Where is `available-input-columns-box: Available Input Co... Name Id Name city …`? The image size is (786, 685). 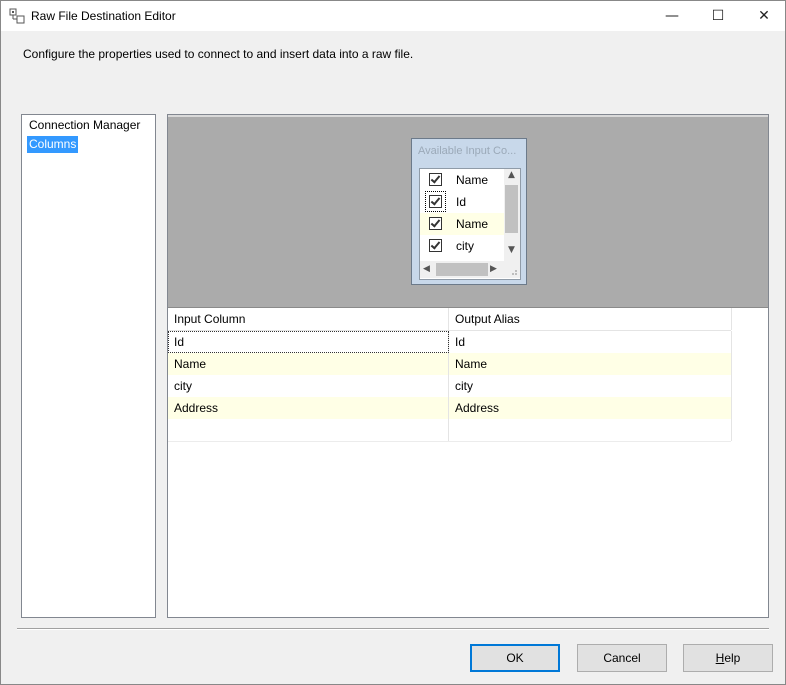 available-input-columns-box: Available Input Co... Name Id Name city … is located at coordinates (469, 211).